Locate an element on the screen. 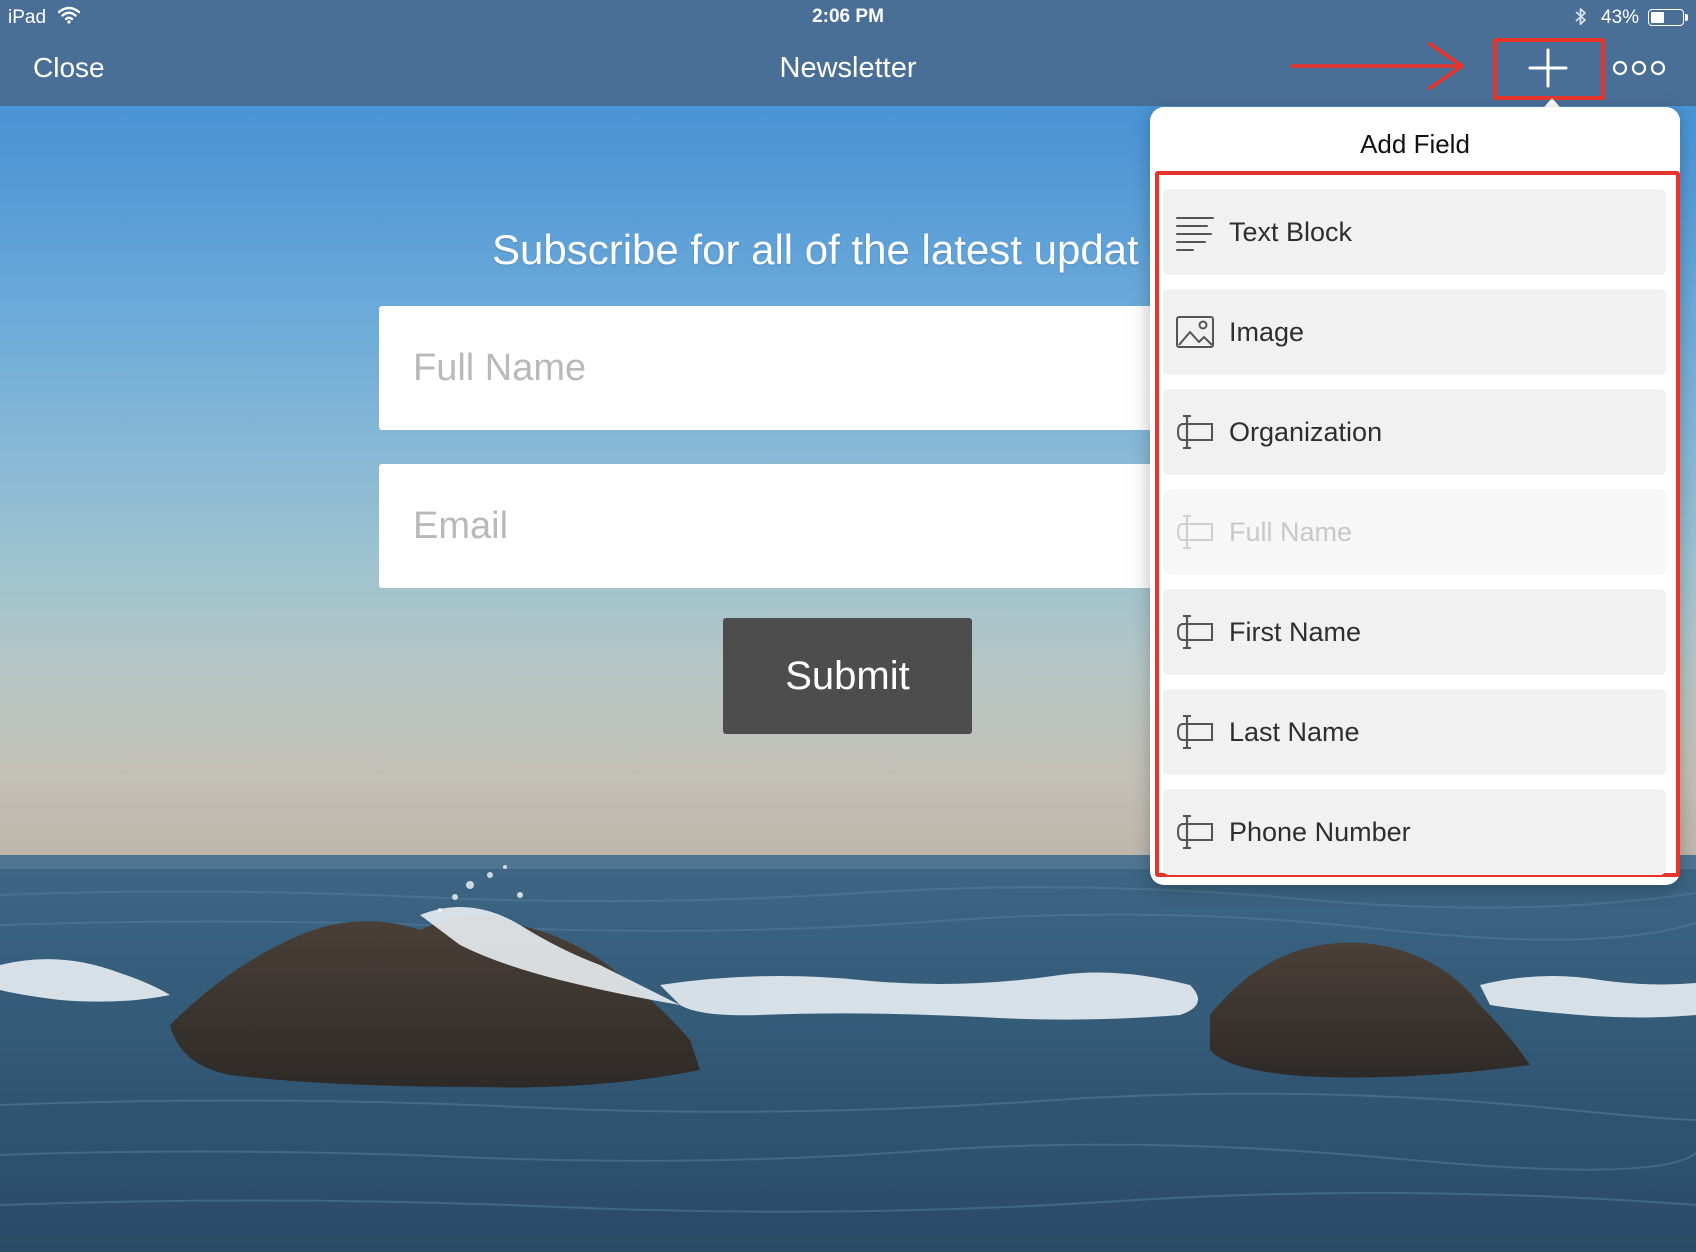  add-field-button is located at coordinates (1548, 69).